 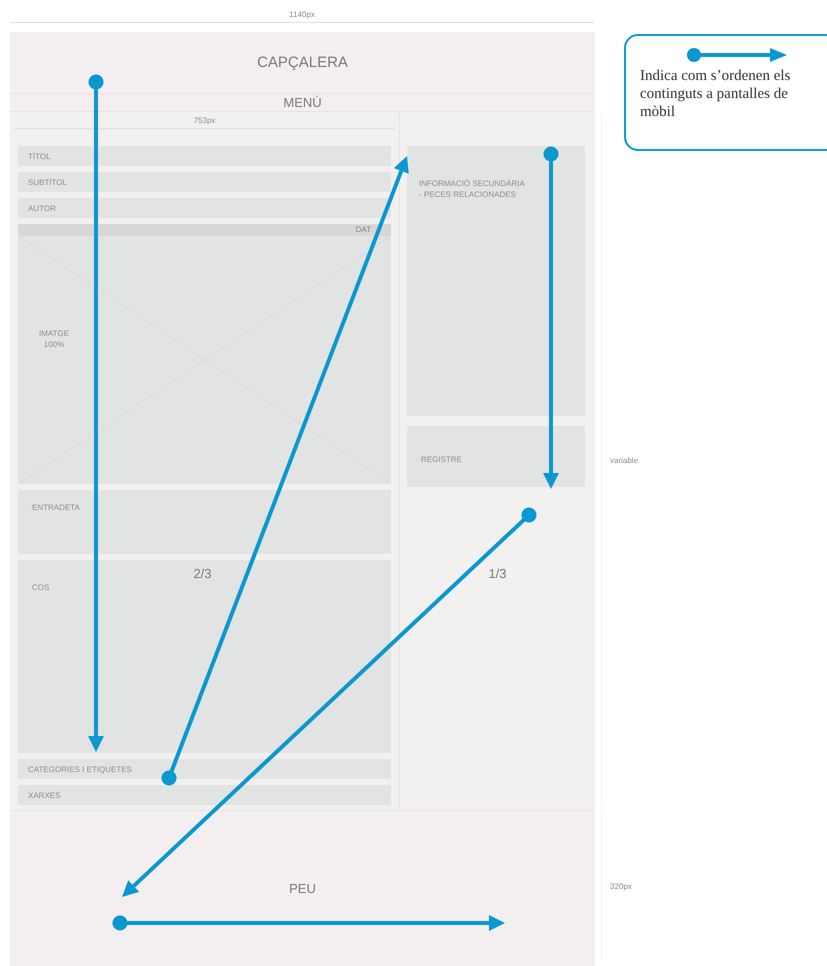 I want to click on column-fraction: 1/3, so click(x=497, y=573).